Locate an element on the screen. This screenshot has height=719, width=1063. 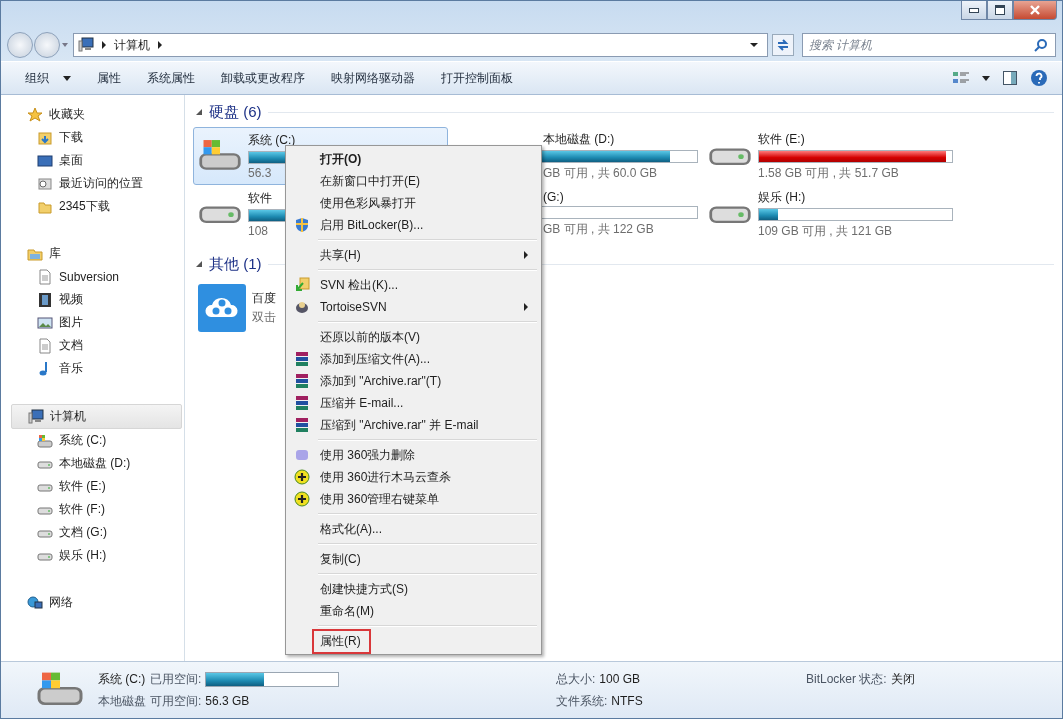
drive-name: 百度 is located at coordinates (264, 298).